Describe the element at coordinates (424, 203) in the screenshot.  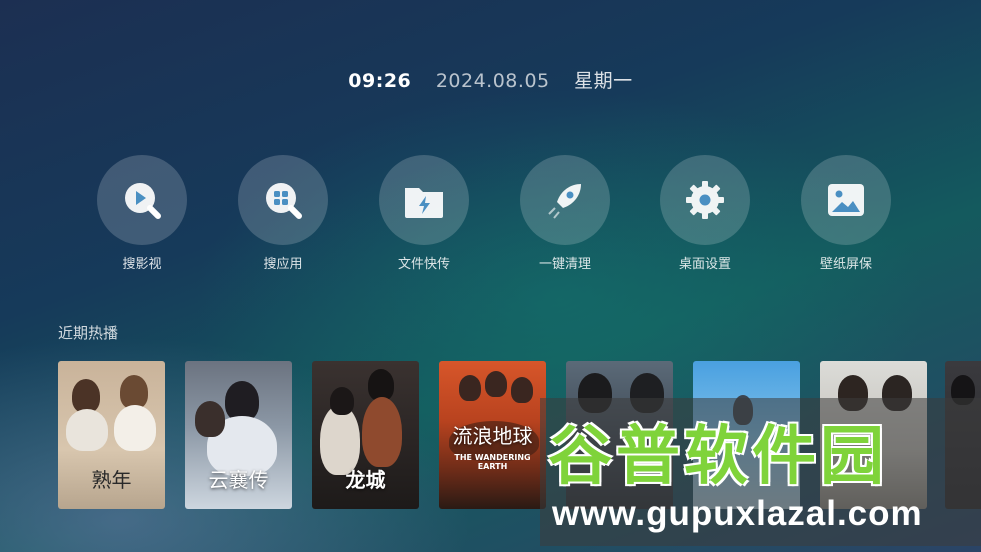
I see `file-transfer-icon` at that location.